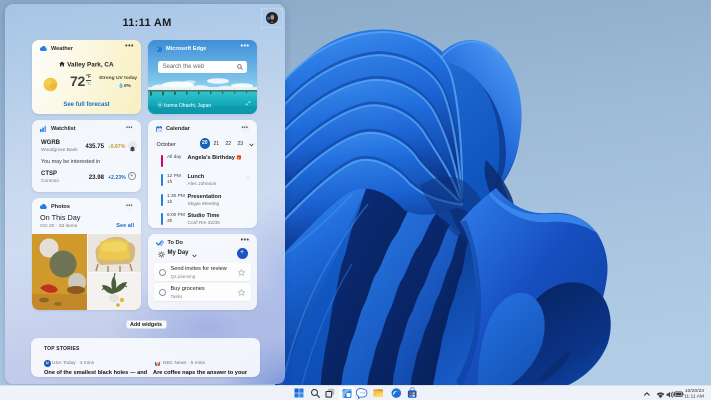  I want to click on svg-text: 11:11 AM, so click(694, 397).